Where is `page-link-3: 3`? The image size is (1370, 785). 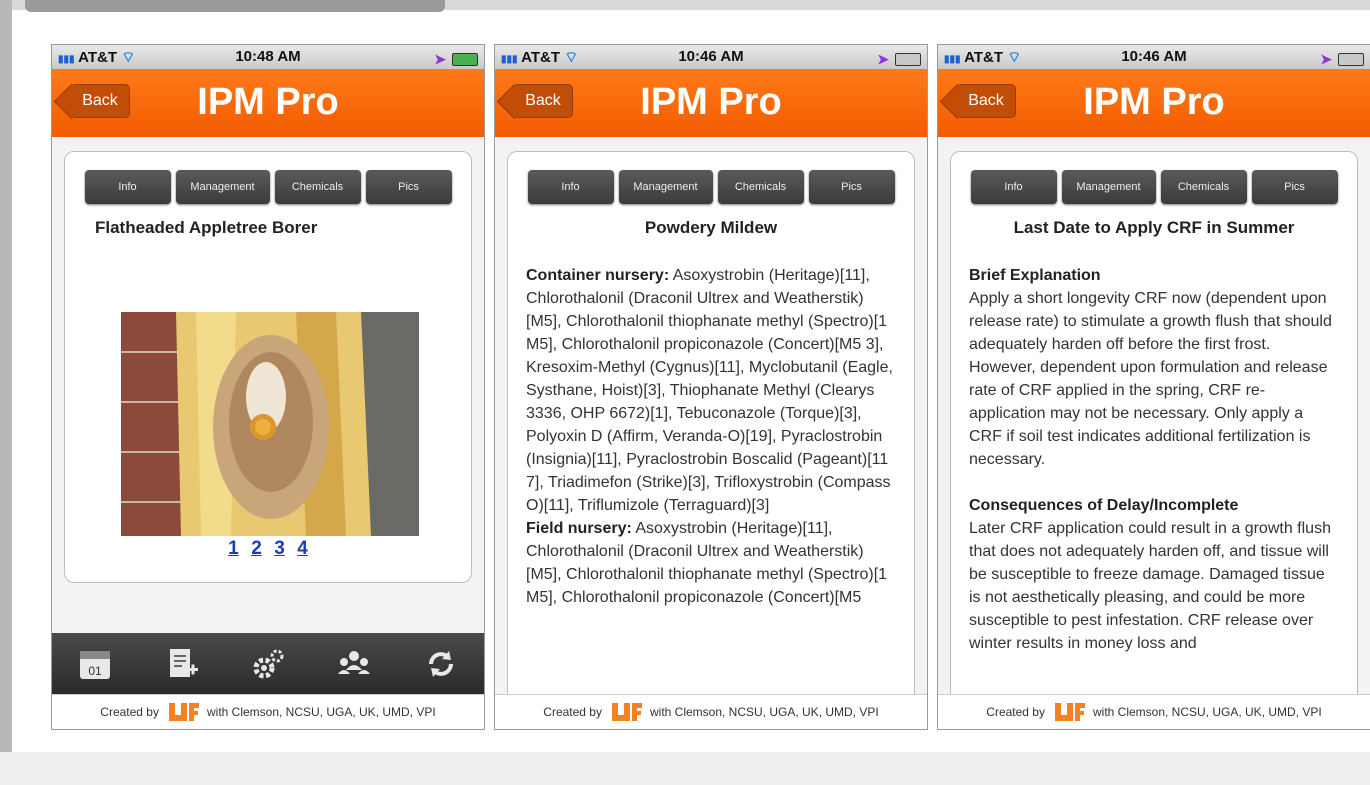 page-link-3: 3 is located at coordinates (279, 548).